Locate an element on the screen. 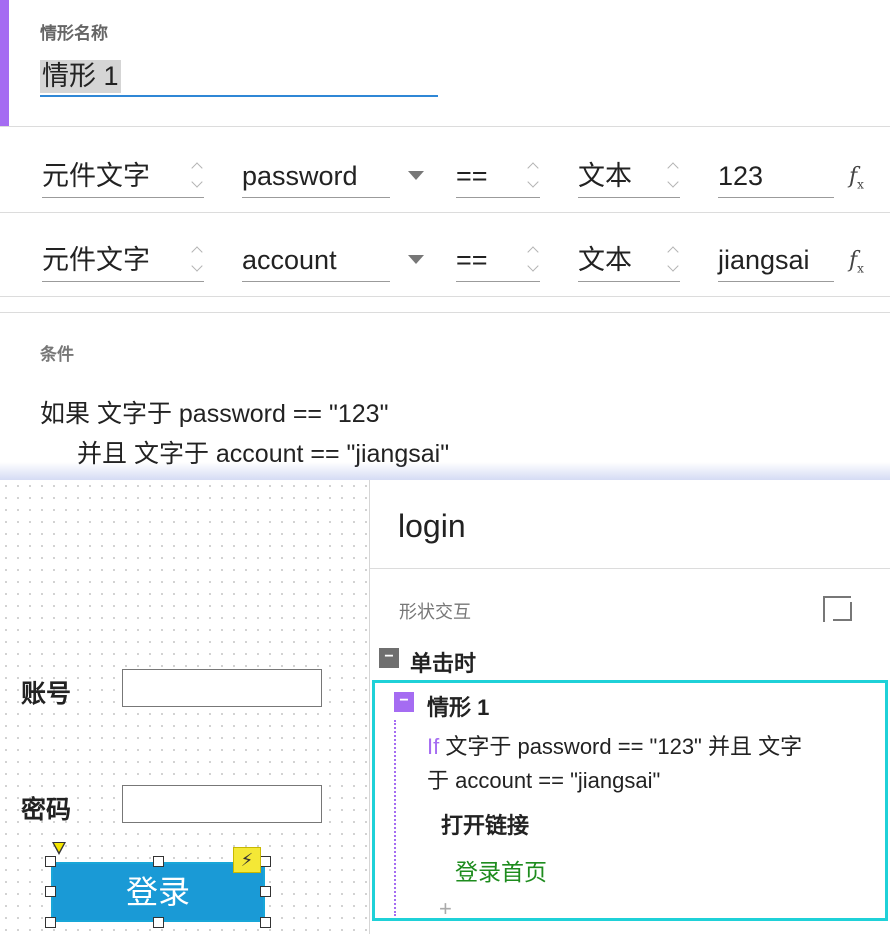 The image size is (890, 934). case-collapse-icon: − is located at coordinates (404, 702).